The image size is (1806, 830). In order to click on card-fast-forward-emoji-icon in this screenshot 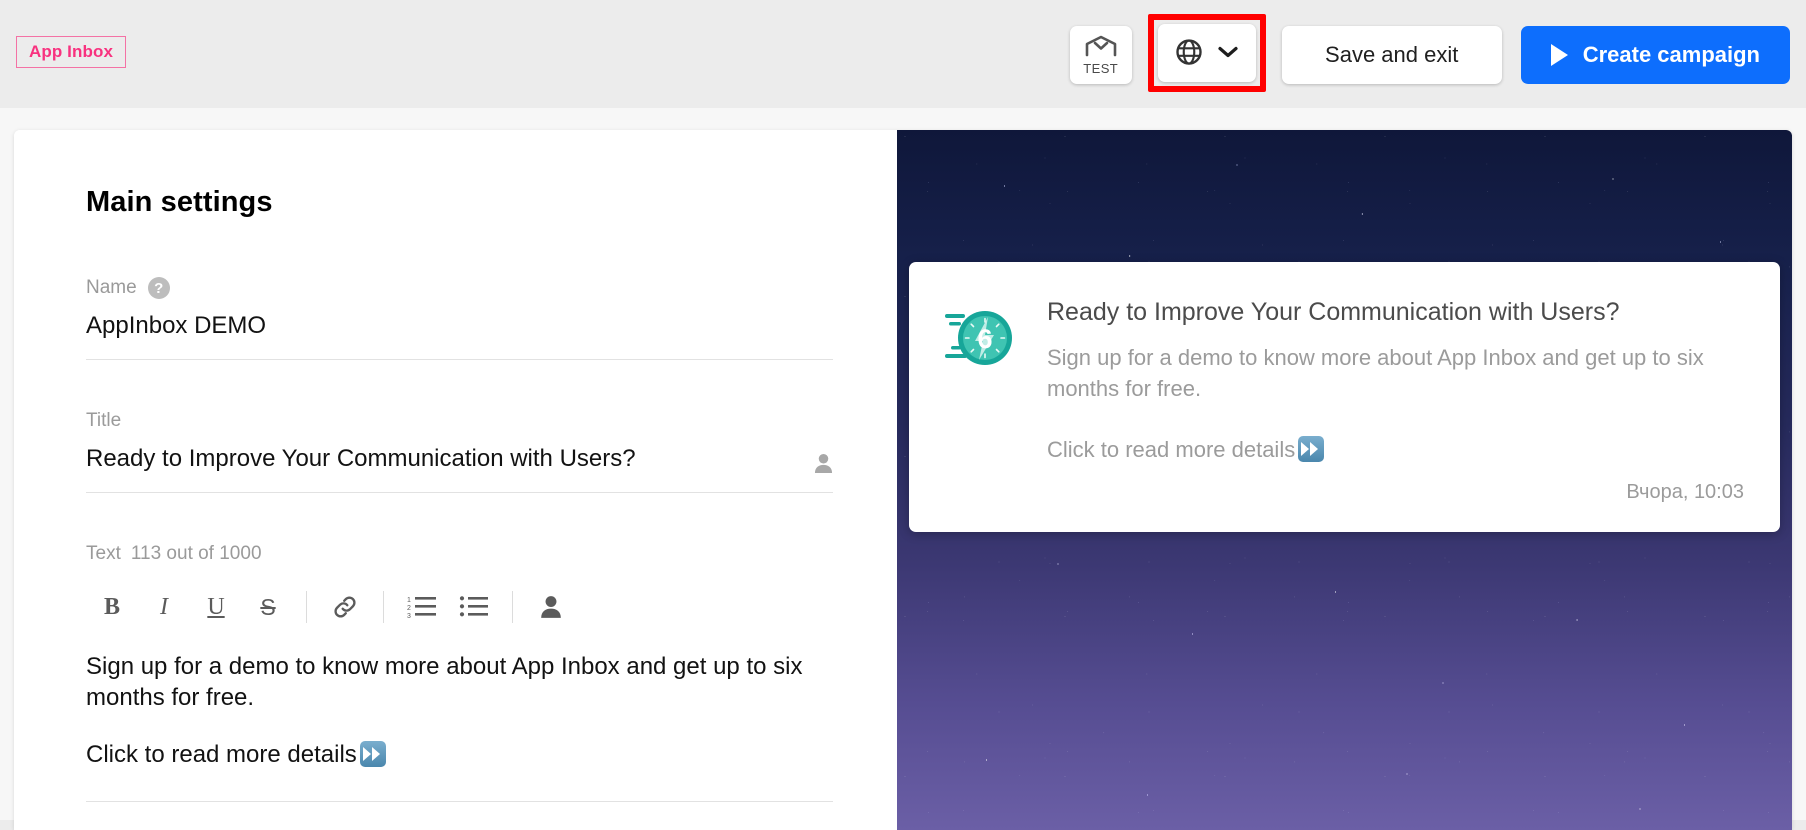, I will do `click(1311, 449)`.